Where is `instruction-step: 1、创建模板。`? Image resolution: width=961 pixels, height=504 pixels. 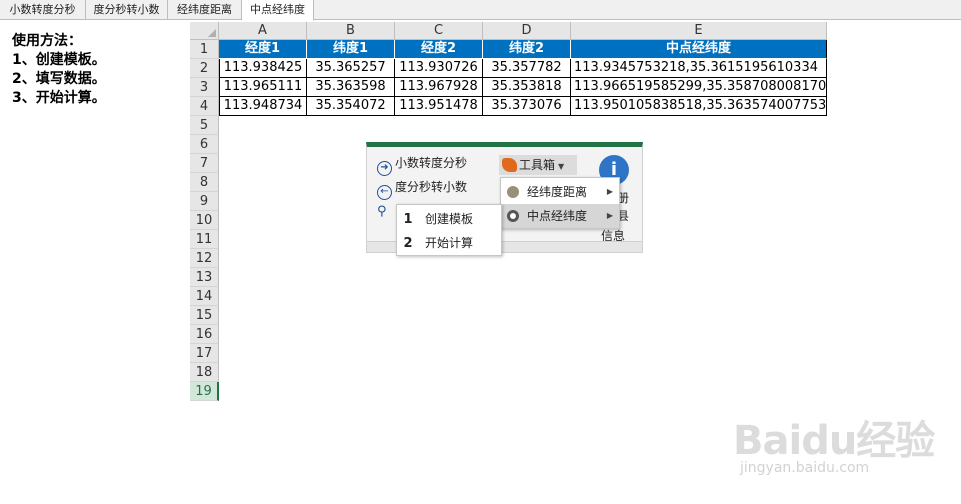 instruction-step: 1、创建模板。 is located at coordinates (59, 60).